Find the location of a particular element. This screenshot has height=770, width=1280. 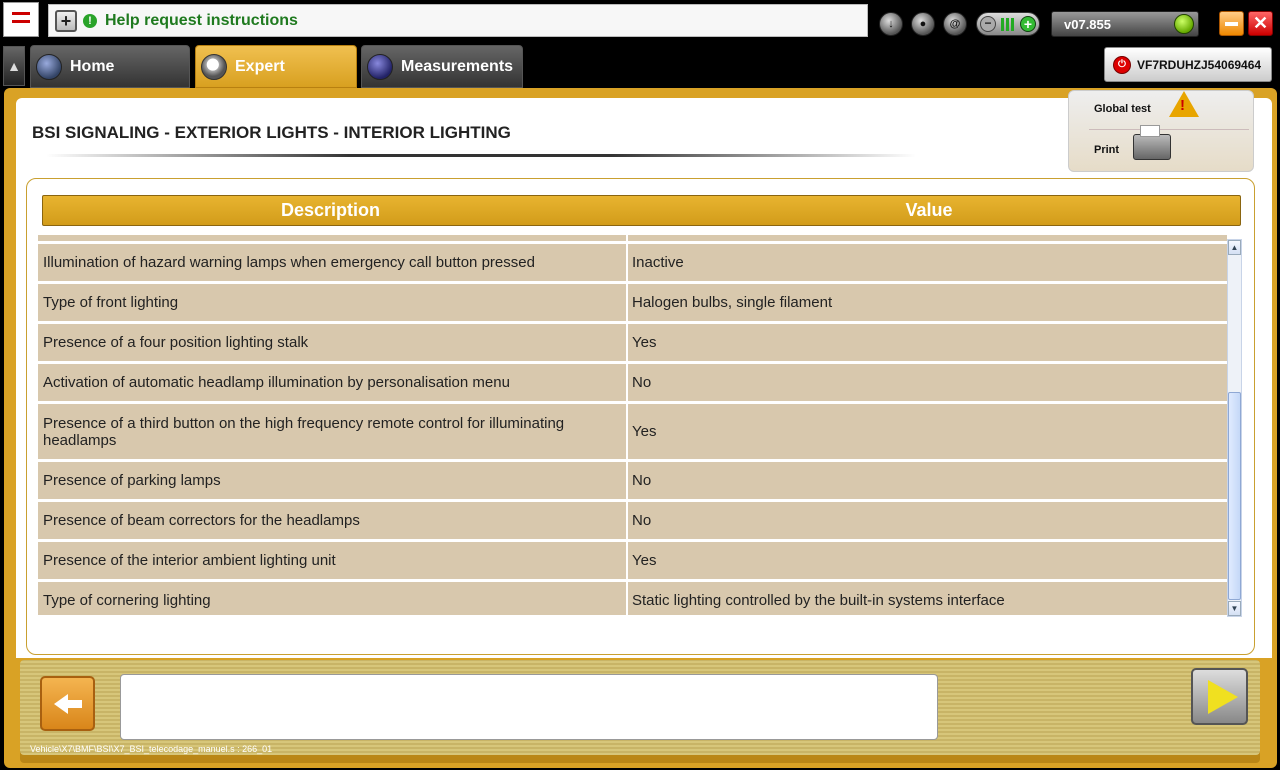

table-scrollbar: ▲ ▼ is located at coordinates (1234, 428).